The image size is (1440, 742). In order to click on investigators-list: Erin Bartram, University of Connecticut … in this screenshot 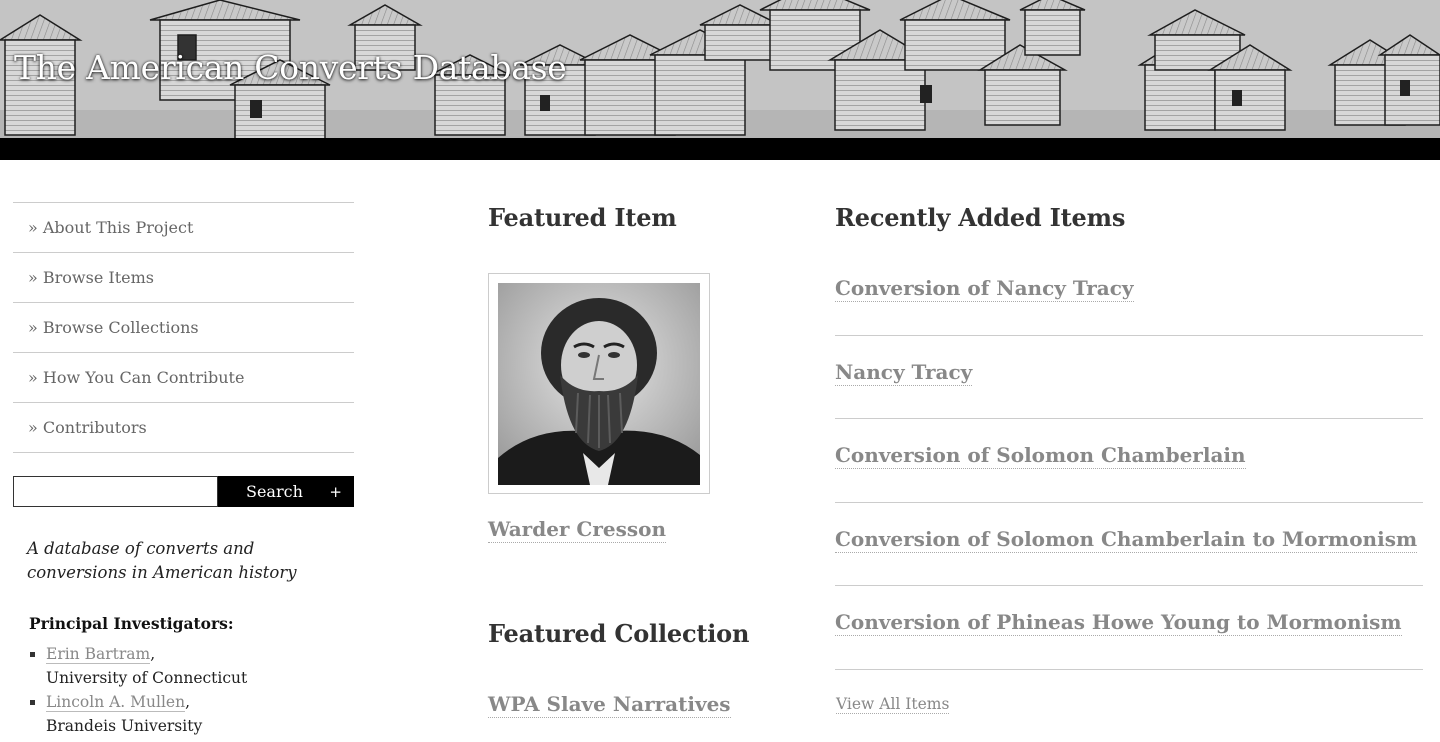, I will do `click(189, 690)`.